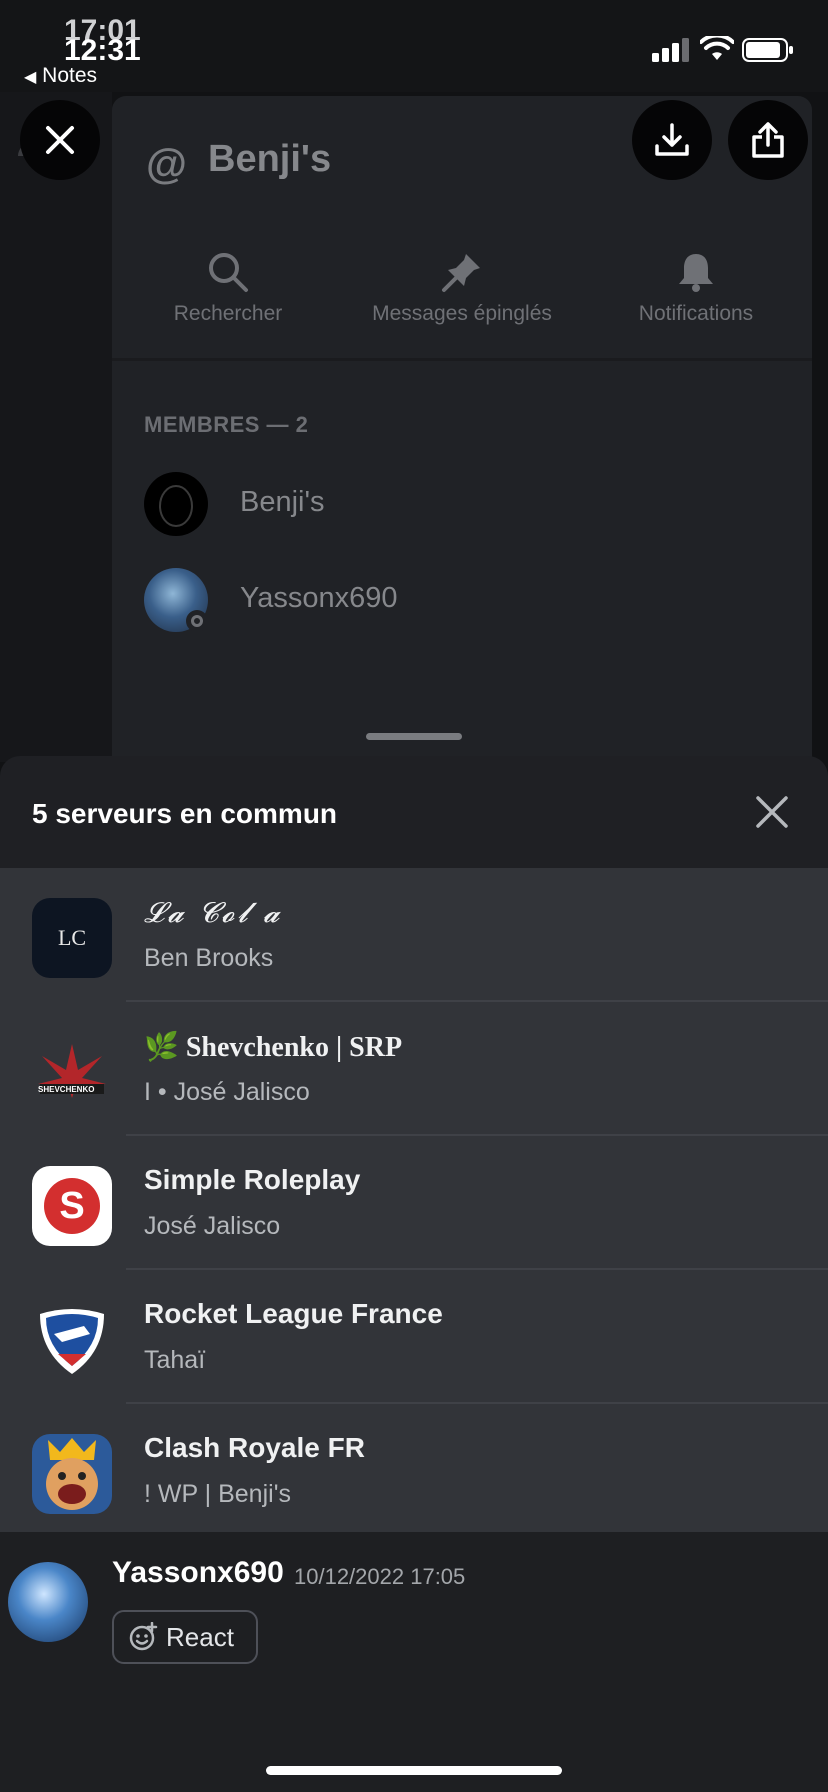 The height and width of the screenshot is (1792, 828). I want to click on member-name: Yassonx690, so click(319, 598).